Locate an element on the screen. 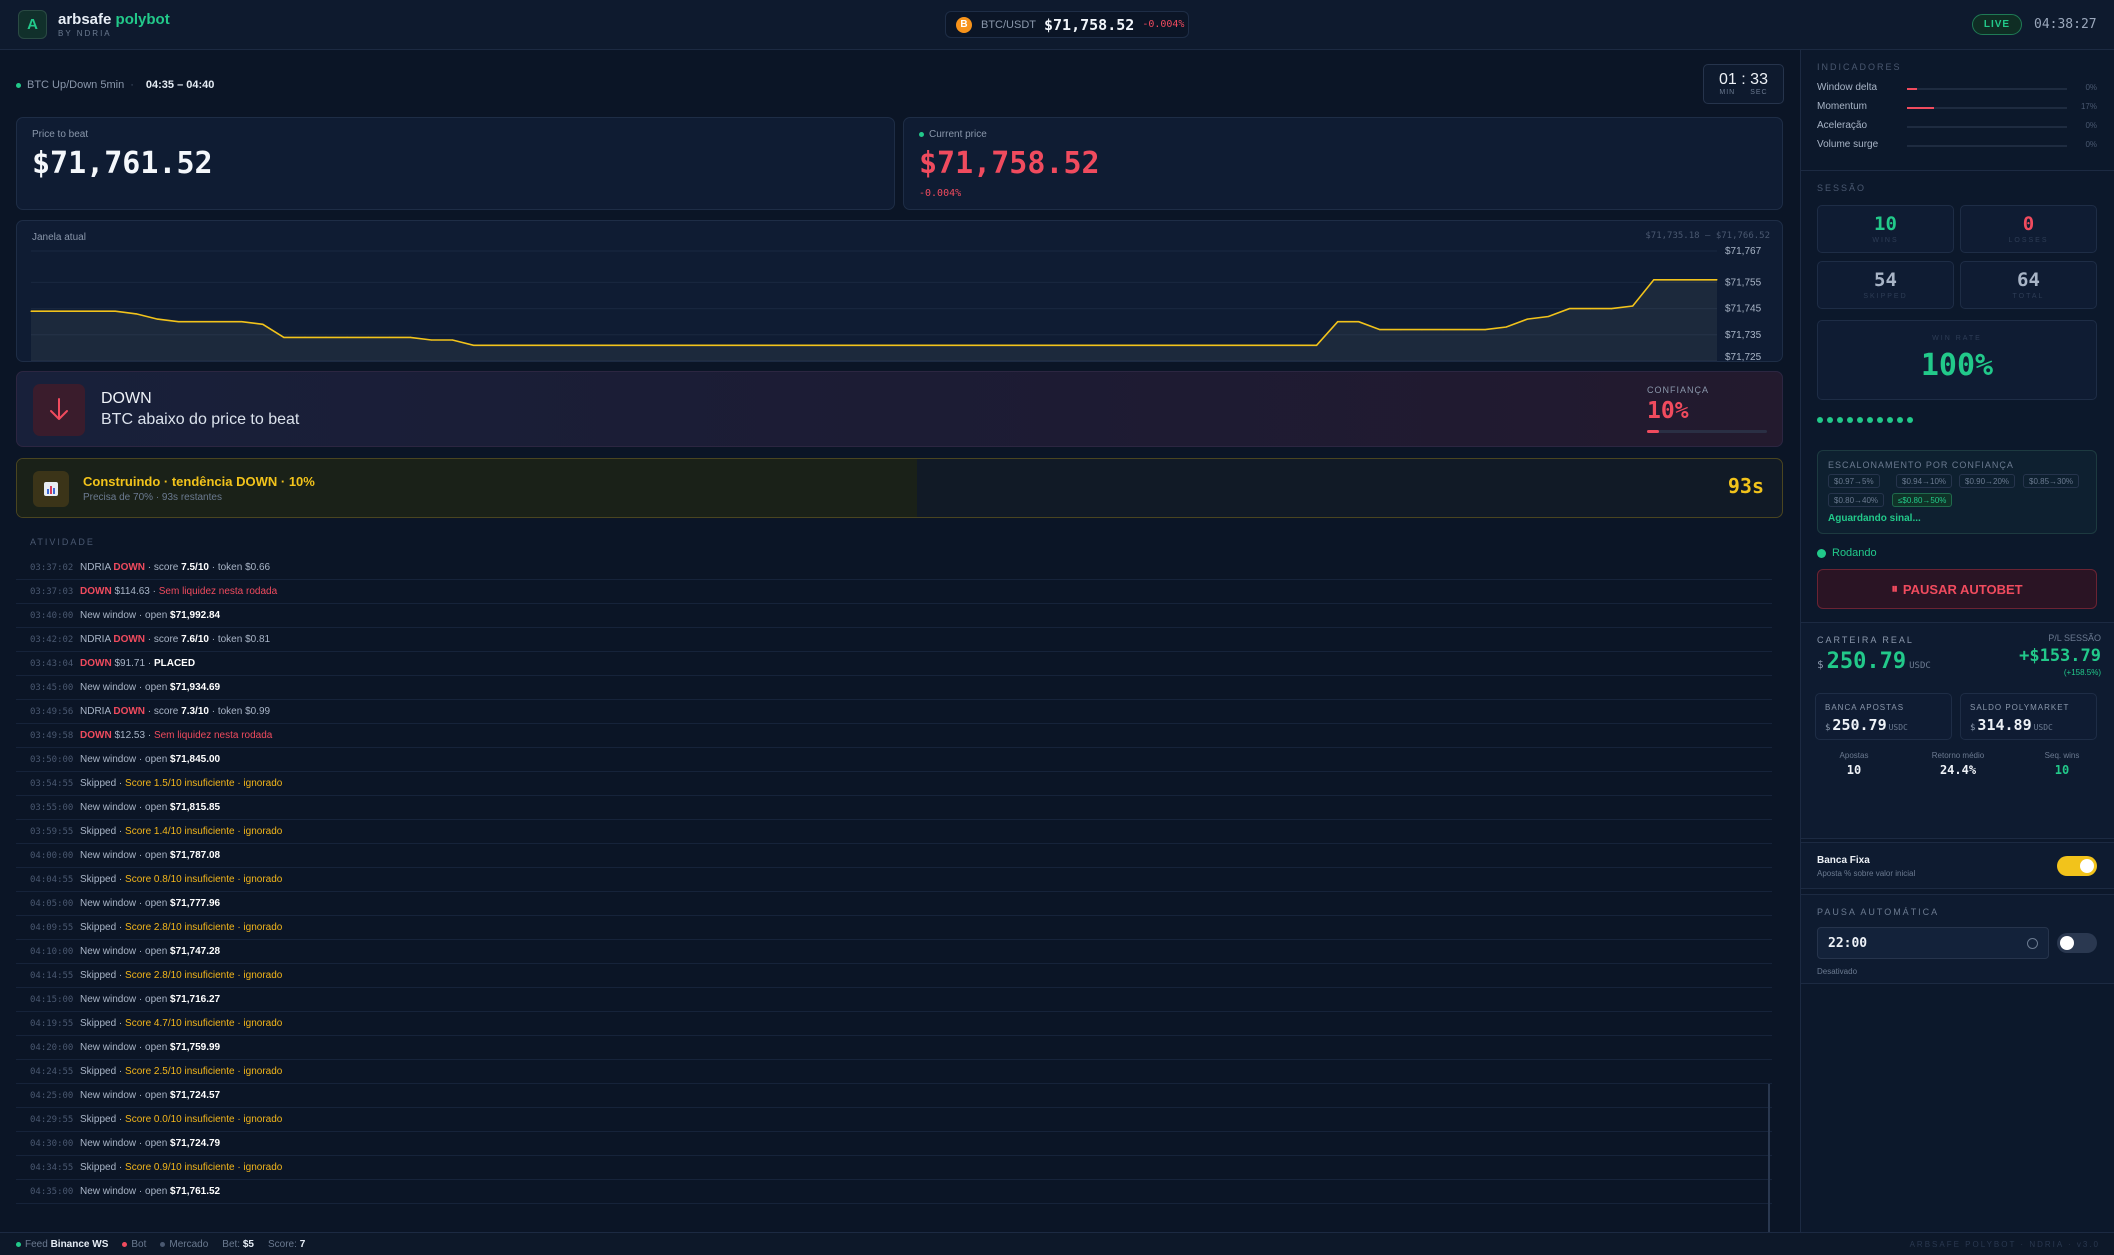 The image size is (2114, 1255). bot-dot-icon is located at coordinates (125, 1244).